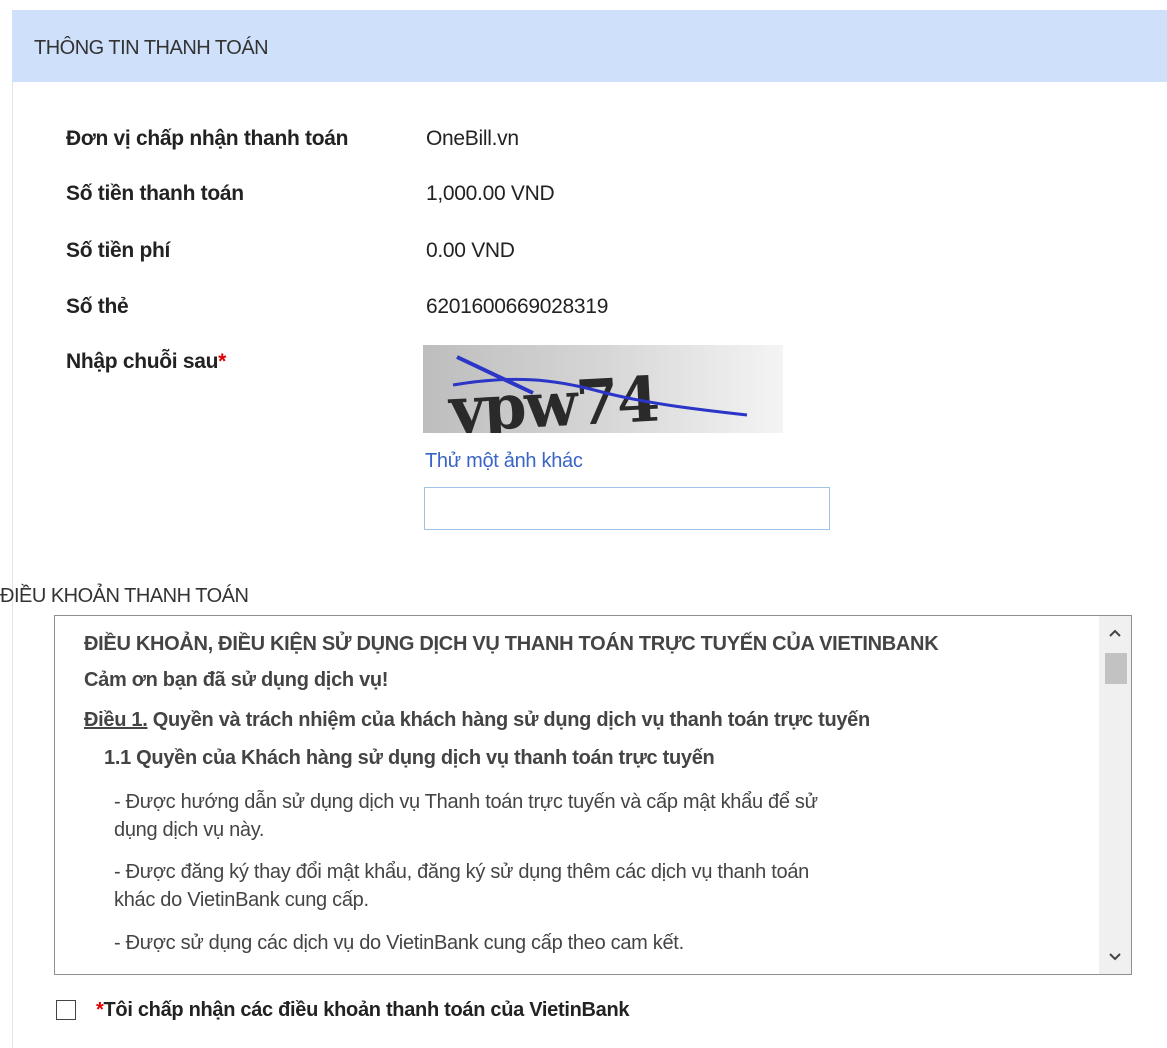 The width and height of the screenshot is (1167, 1048). I want to click on scroll-up-icon, so click(1115, 633).